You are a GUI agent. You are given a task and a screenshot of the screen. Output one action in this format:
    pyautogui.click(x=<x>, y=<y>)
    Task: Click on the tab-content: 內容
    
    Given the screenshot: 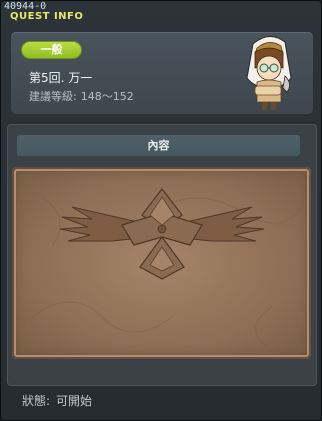 What is the action you would take?
    pyautogui.click(x=158, y=145)
    